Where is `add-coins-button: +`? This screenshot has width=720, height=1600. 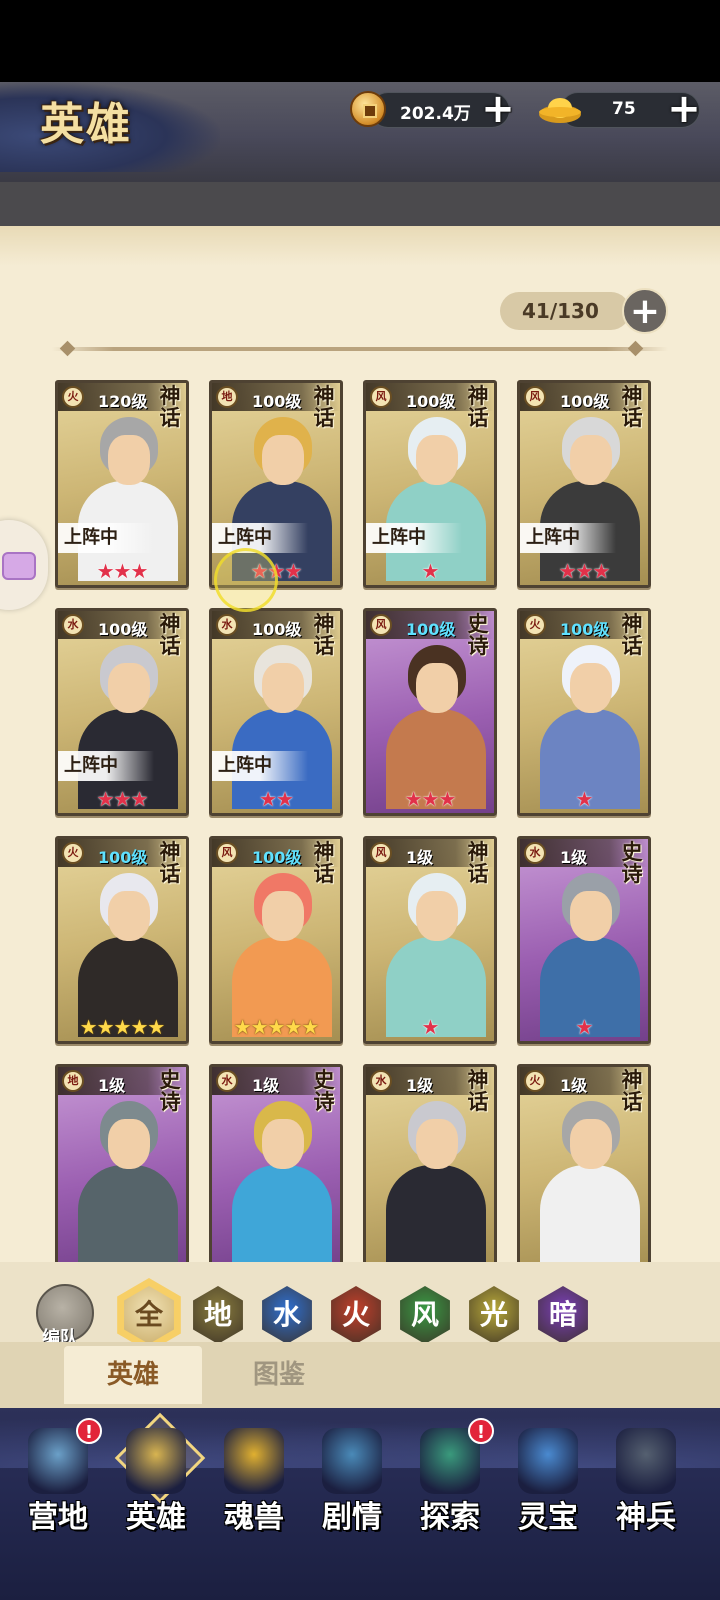
add-coins-button: + is located at coordinates (498, 109).